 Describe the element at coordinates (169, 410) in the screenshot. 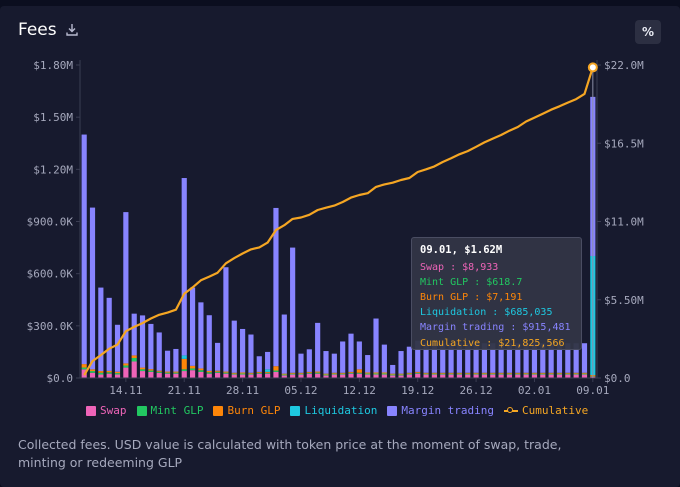

I see `legend-item-mint-glp: Mint GLP` at that location.